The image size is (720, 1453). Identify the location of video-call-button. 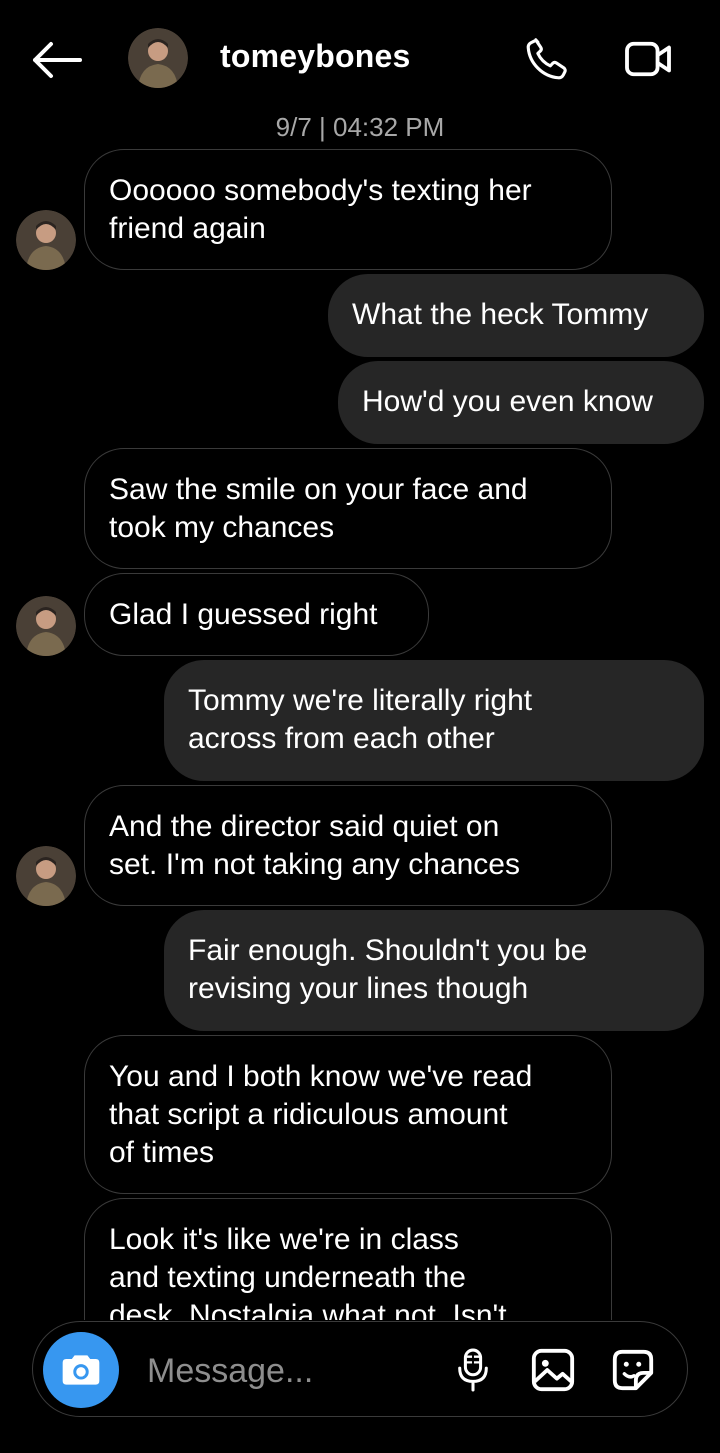
(648, 59).